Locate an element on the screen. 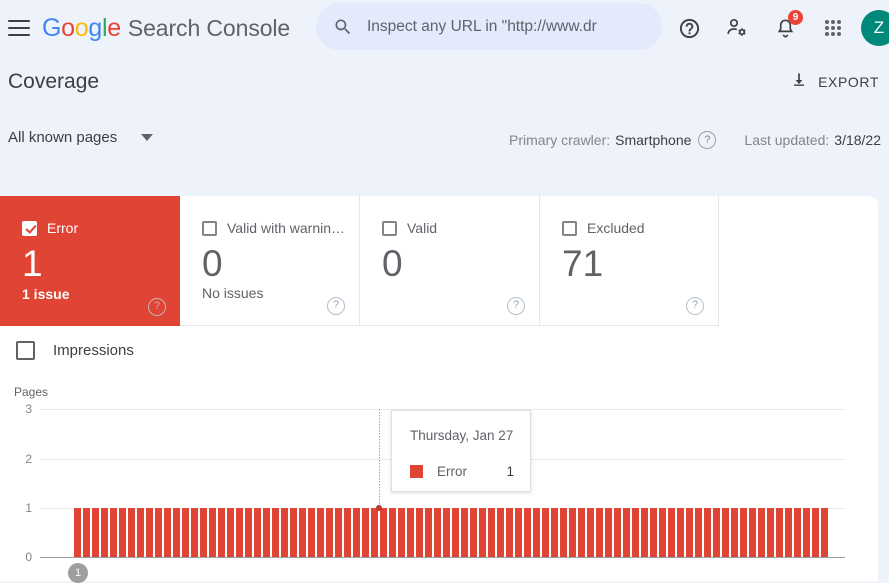 Image resolution: width=889 pixels, height=583 pixels. status-card-valid: Valid 0 ? is located at coordinates (450, 261).